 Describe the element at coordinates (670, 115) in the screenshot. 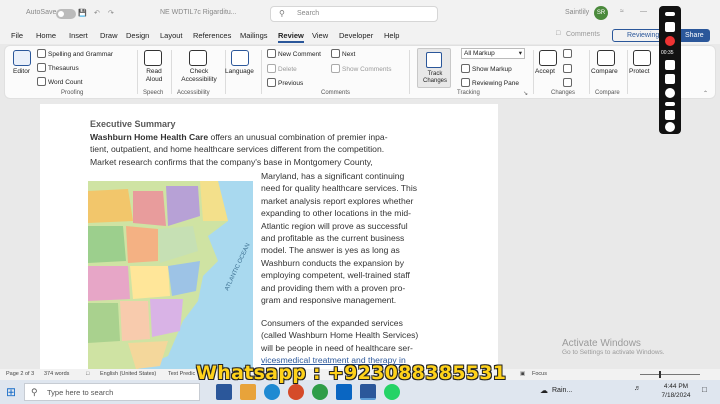

I see `screen-icon` at that location.